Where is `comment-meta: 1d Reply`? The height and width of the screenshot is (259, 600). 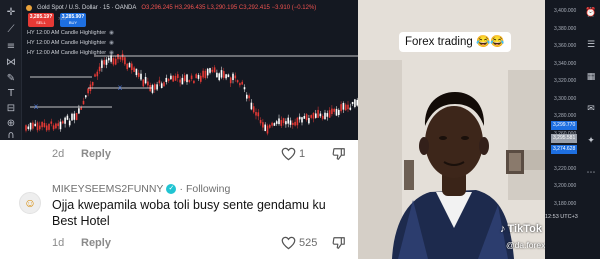
comment-meta: 1d Reply is located at coordinates (81, 243).